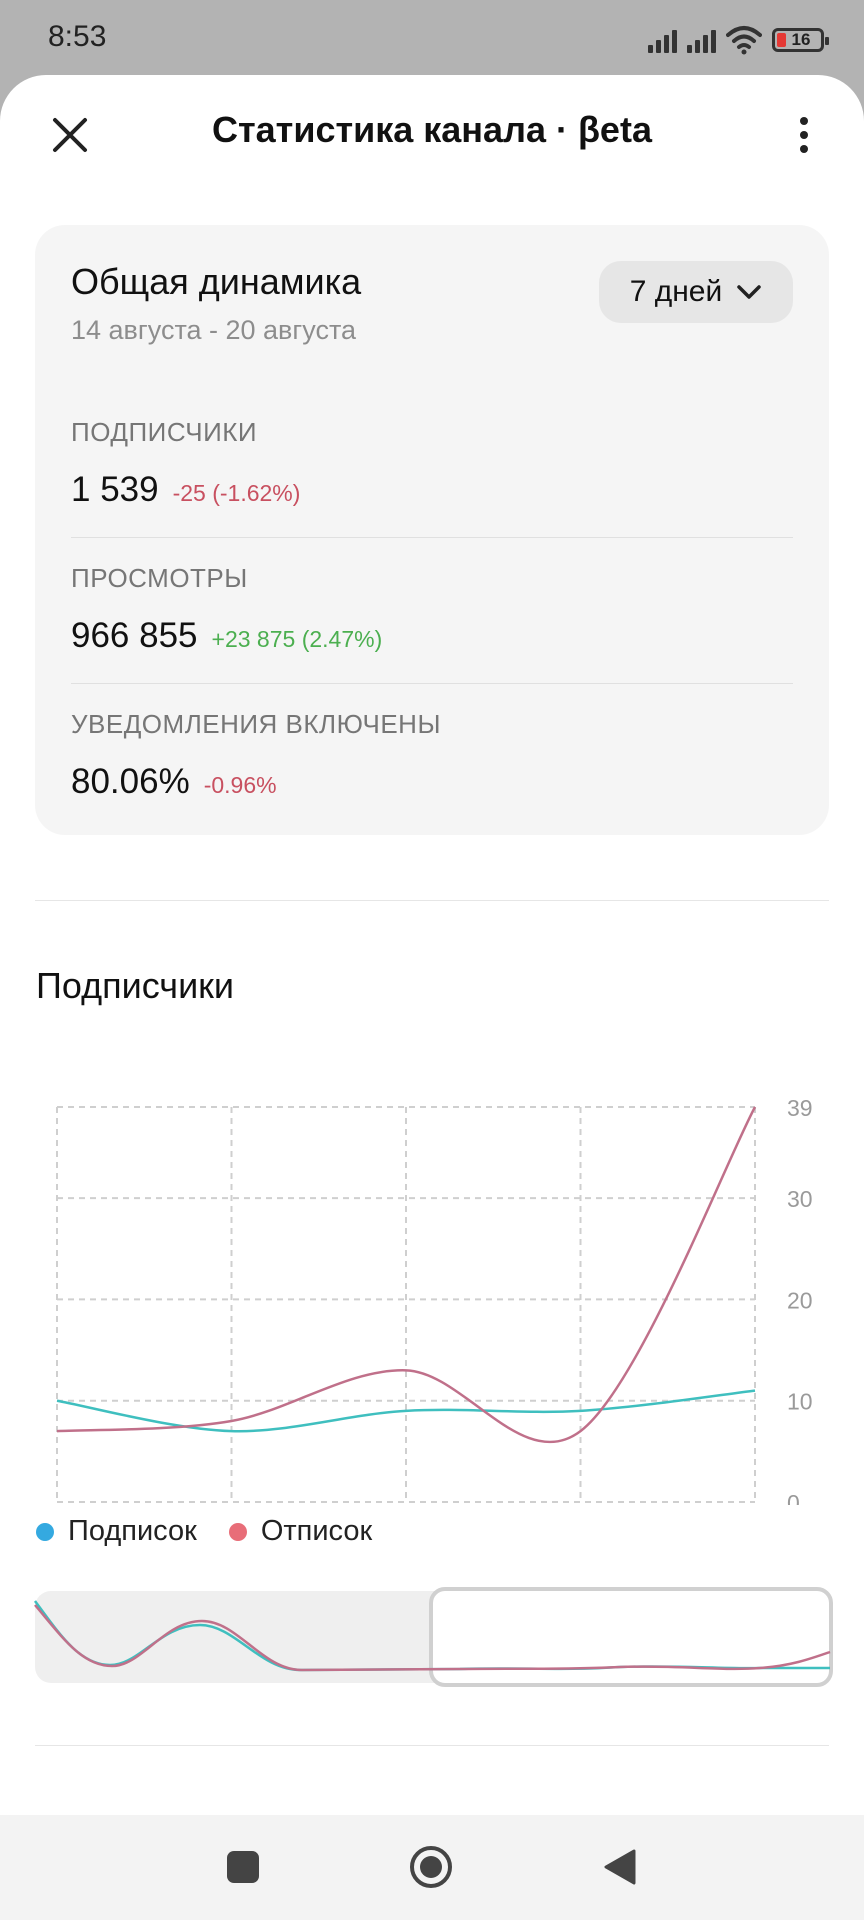  Describe the element at coordinates (256, 724) in the screenshot. I see `metric-label: УВЕДОМЛЕНИЯ ВКЛЮЧЕНЫ` at that location.